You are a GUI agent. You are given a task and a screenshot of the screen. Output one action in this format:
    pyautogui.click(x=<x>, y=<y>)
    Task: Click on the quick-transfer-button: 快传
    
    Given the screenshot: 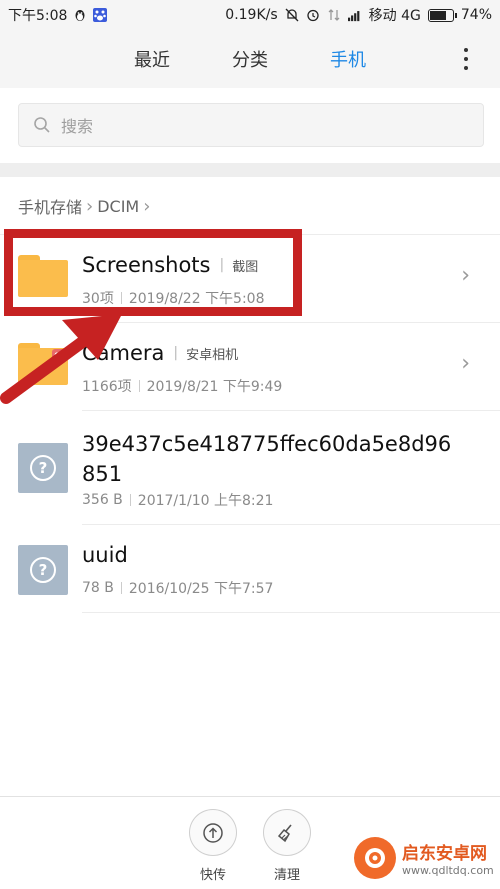 What is the action you would take?
    pyautogui.click(x=213, y=846)
    